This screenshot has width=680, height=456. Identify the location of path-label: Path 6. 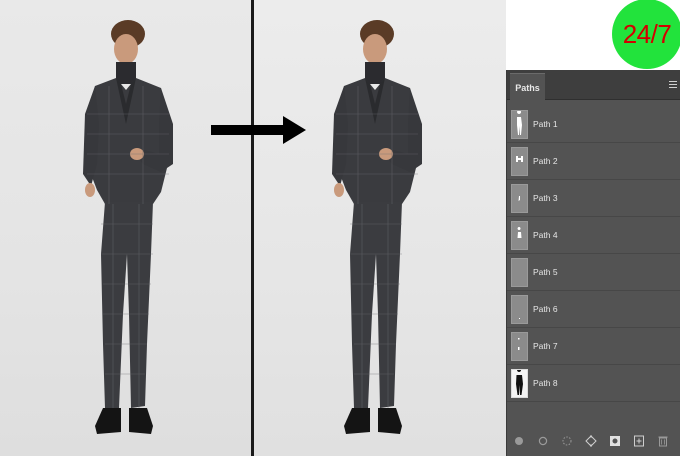
(545, 309).